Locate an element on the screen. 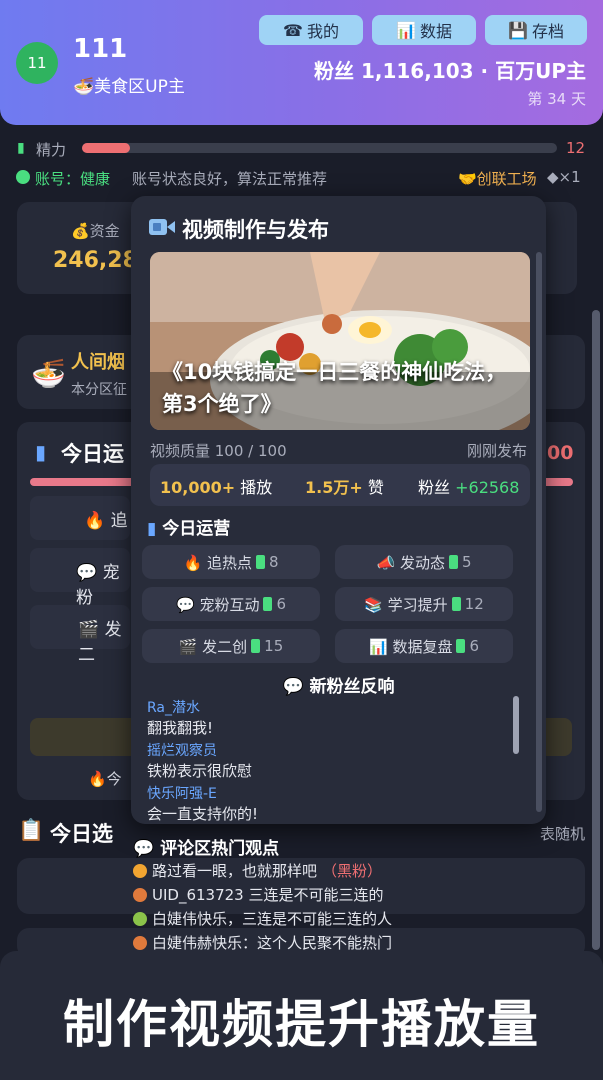 This screenshot has width=603, height=1080. day-counter: 第 34 天 is located at coordinates (556, 99).